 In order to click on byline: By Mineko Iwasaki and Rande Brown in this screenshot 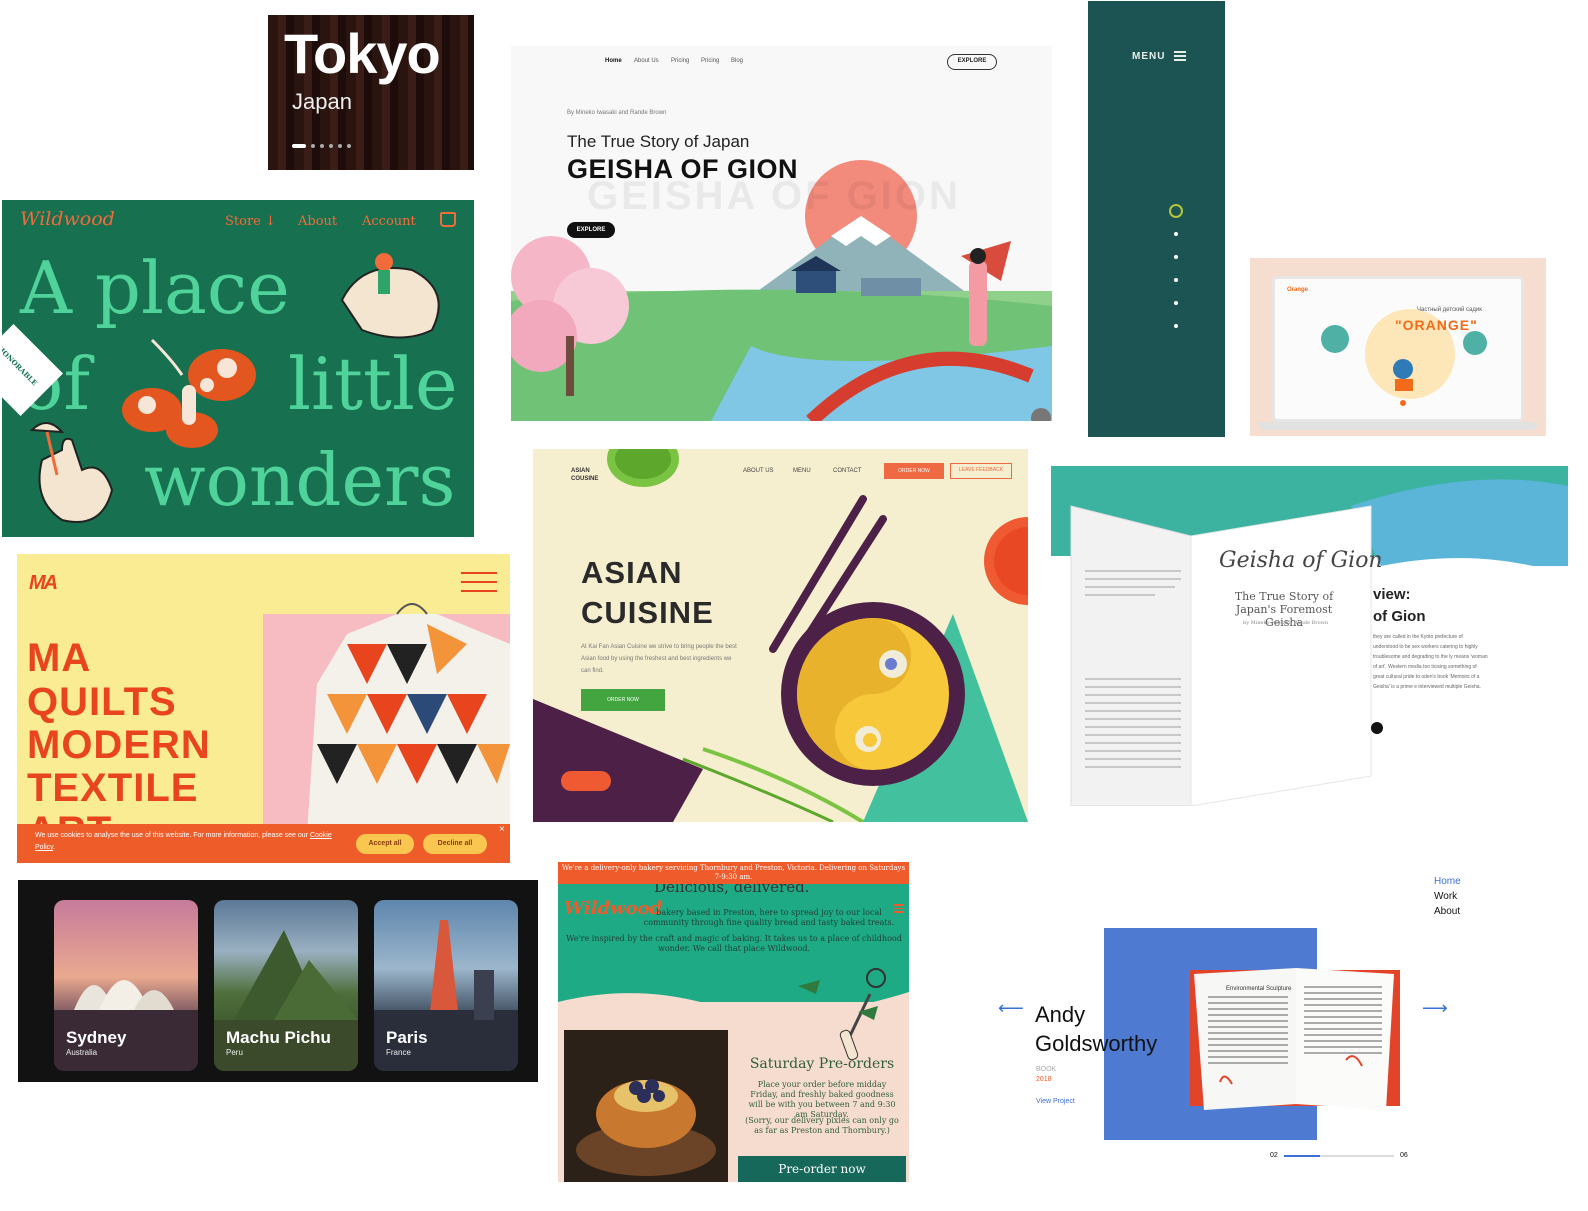, I will do `click(617, 113)`.